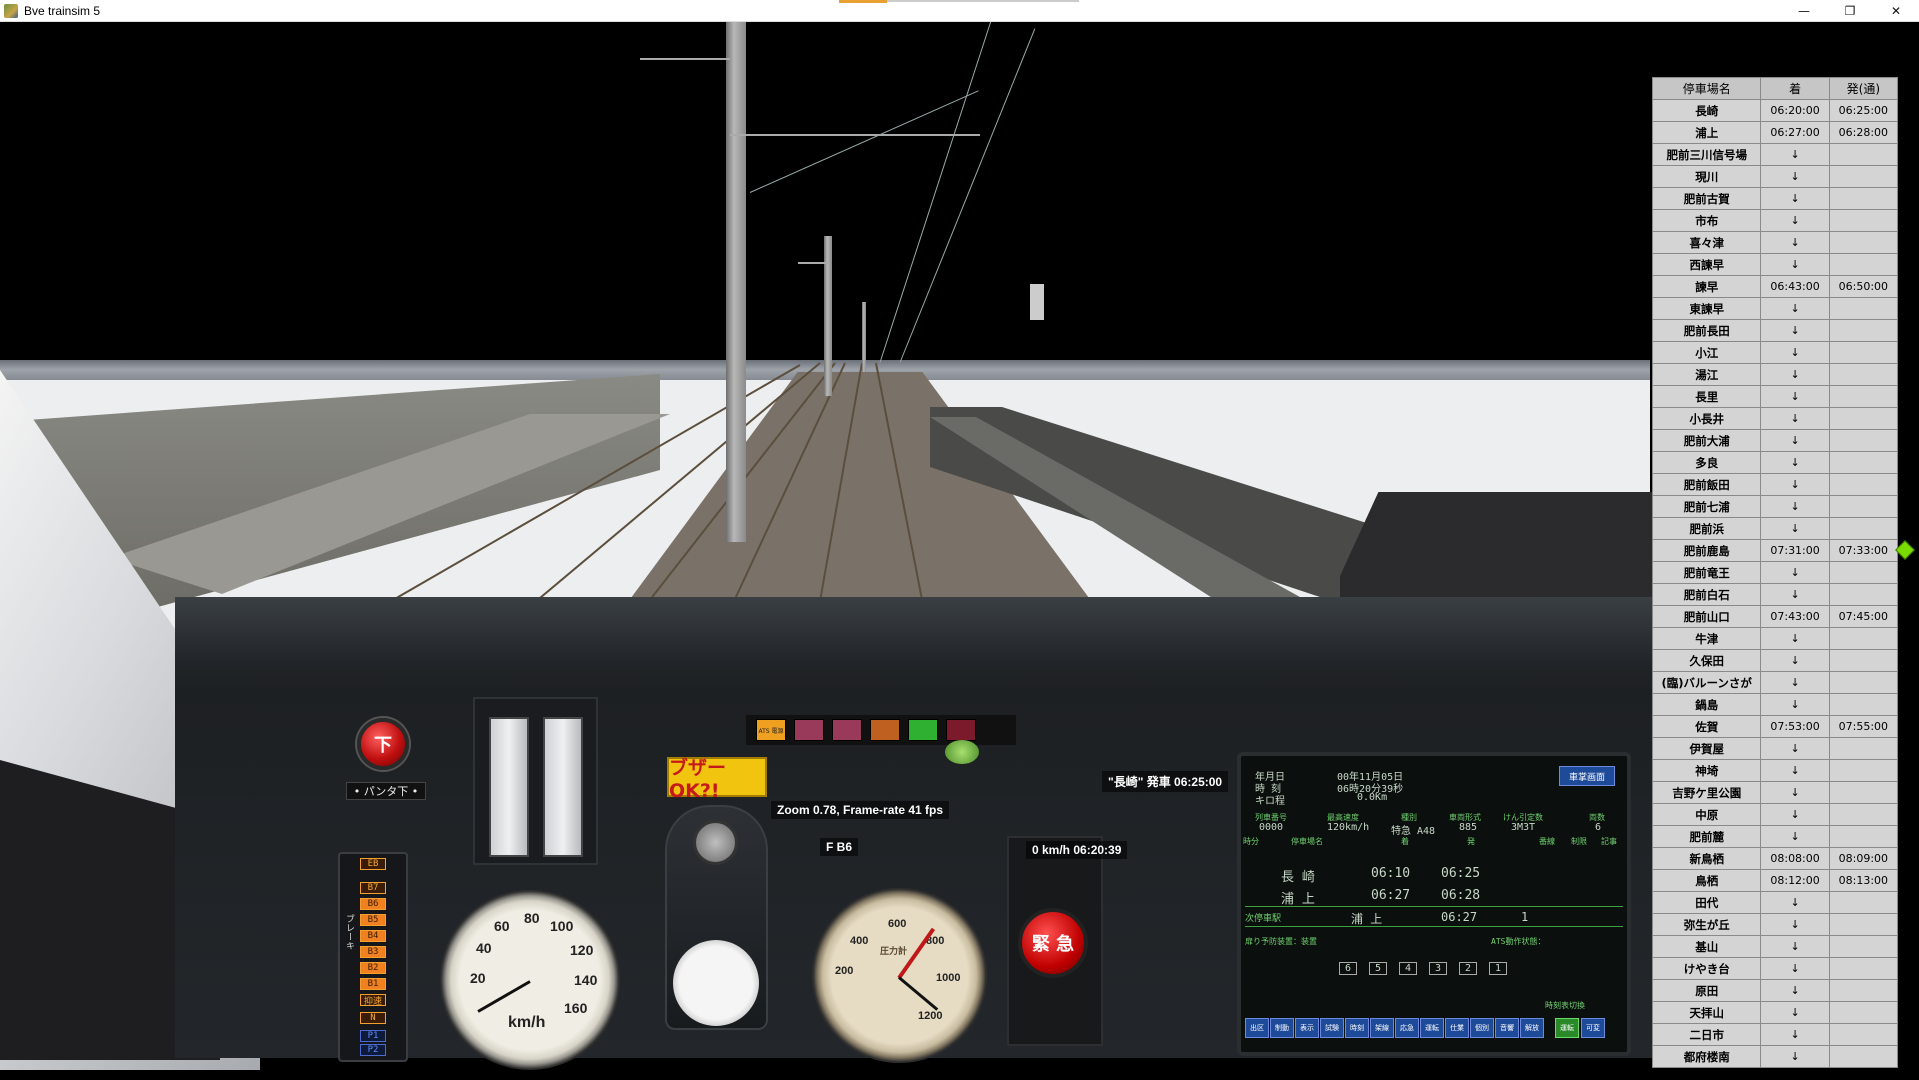 Image resolution: width=1919 pixels, height=1080 pixels. Describe the element at coordinates (716, 983) in the screenshot. I see `cab-clock` at that location.